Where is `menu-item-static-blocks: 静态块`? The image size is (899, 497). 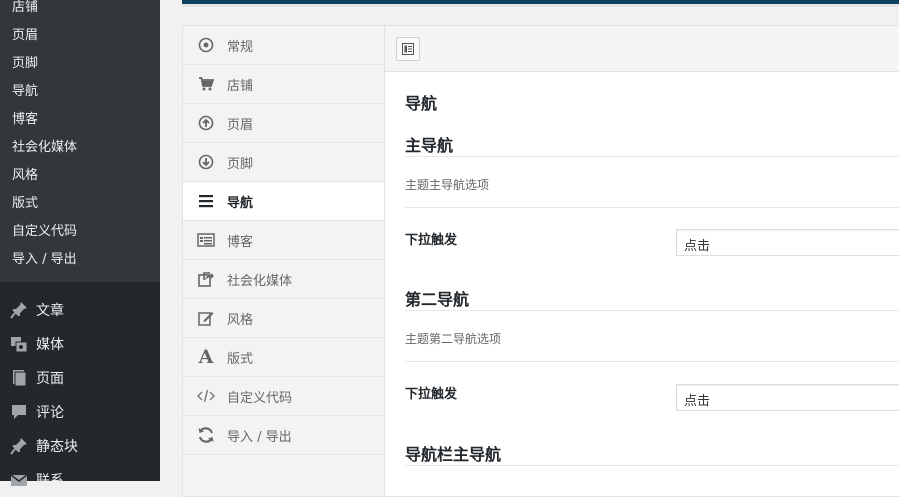
menu-item-static-blocks: 静态块 is located at coordinates (80, 446).